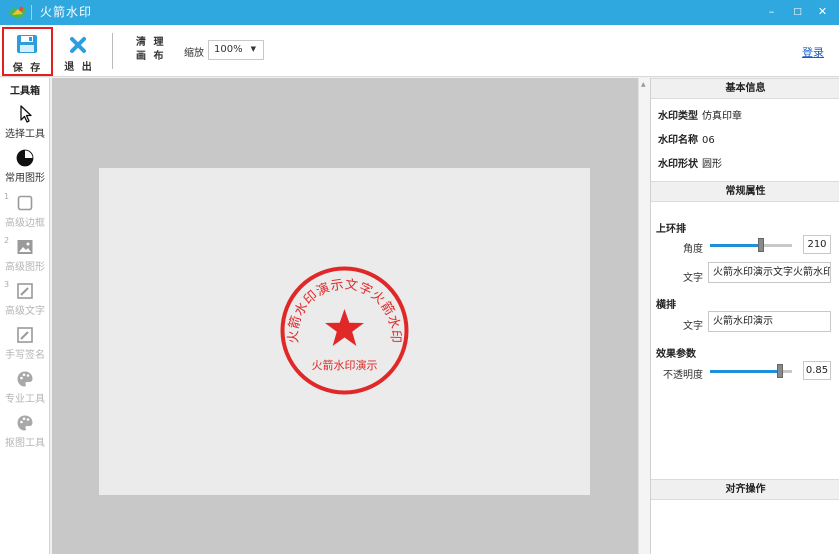 This screenshot has width=839, height=554. Describe the element at coordinates (194, 53) in the screenshot. I see `zoom-label: 缩放` at that location.